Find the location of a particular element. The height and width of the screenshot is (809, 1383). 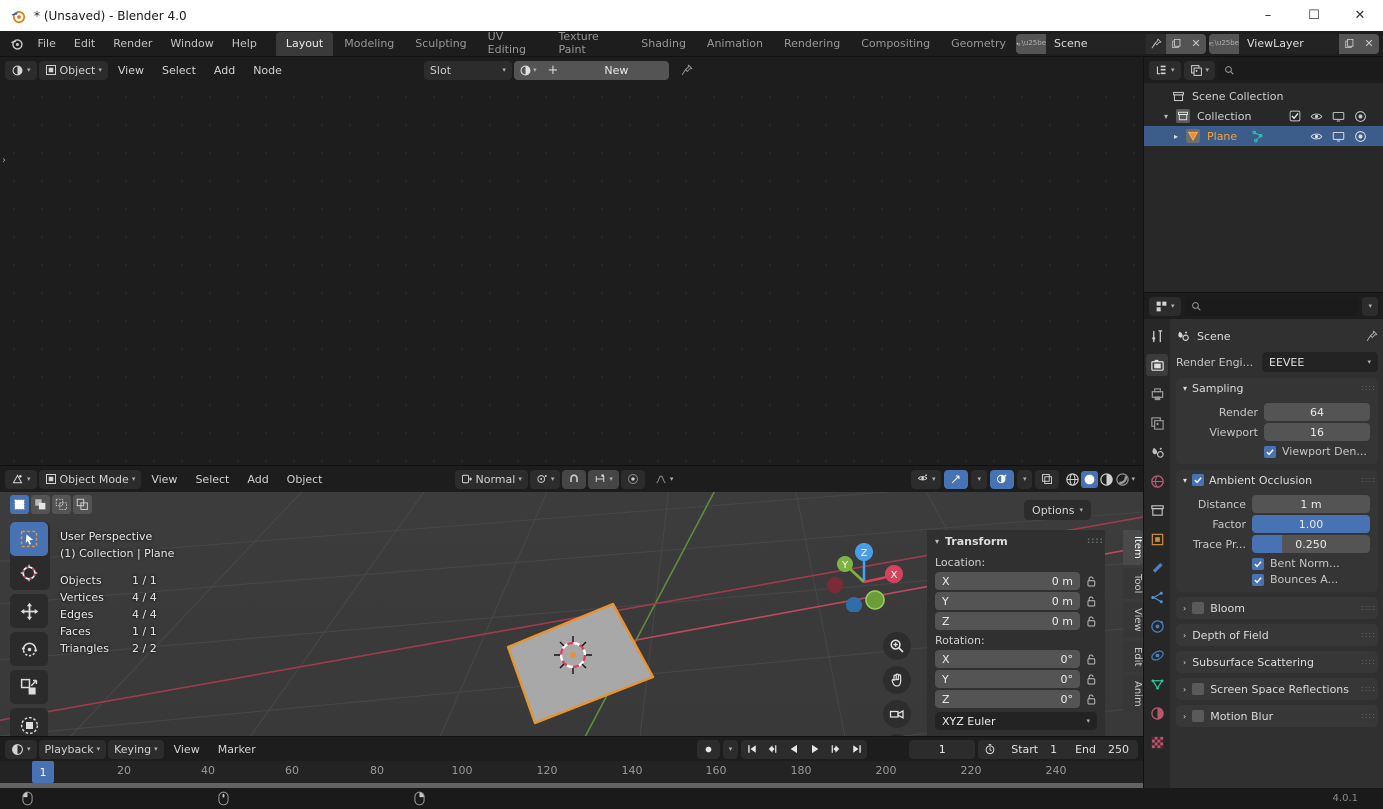

shading-wireframe-icon is located at coordinates (1072, 479).